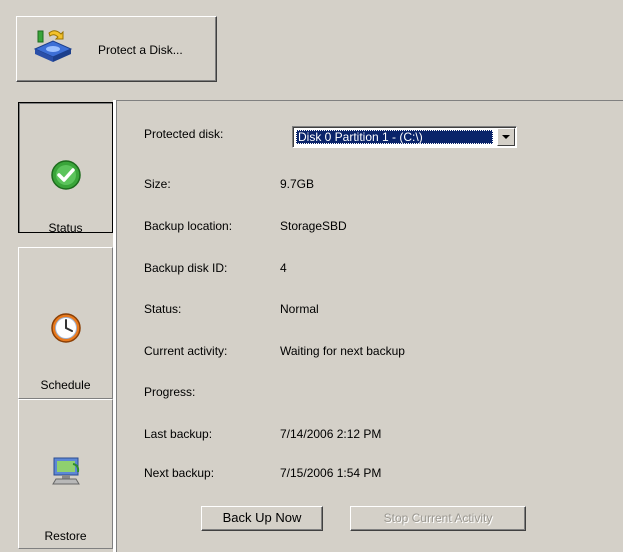  What do you see at coordinates (331, 434) in the screenshot?
I see `last-backup-value: 7/14/2006 2:12 PM` at bounding box center [331, 434].